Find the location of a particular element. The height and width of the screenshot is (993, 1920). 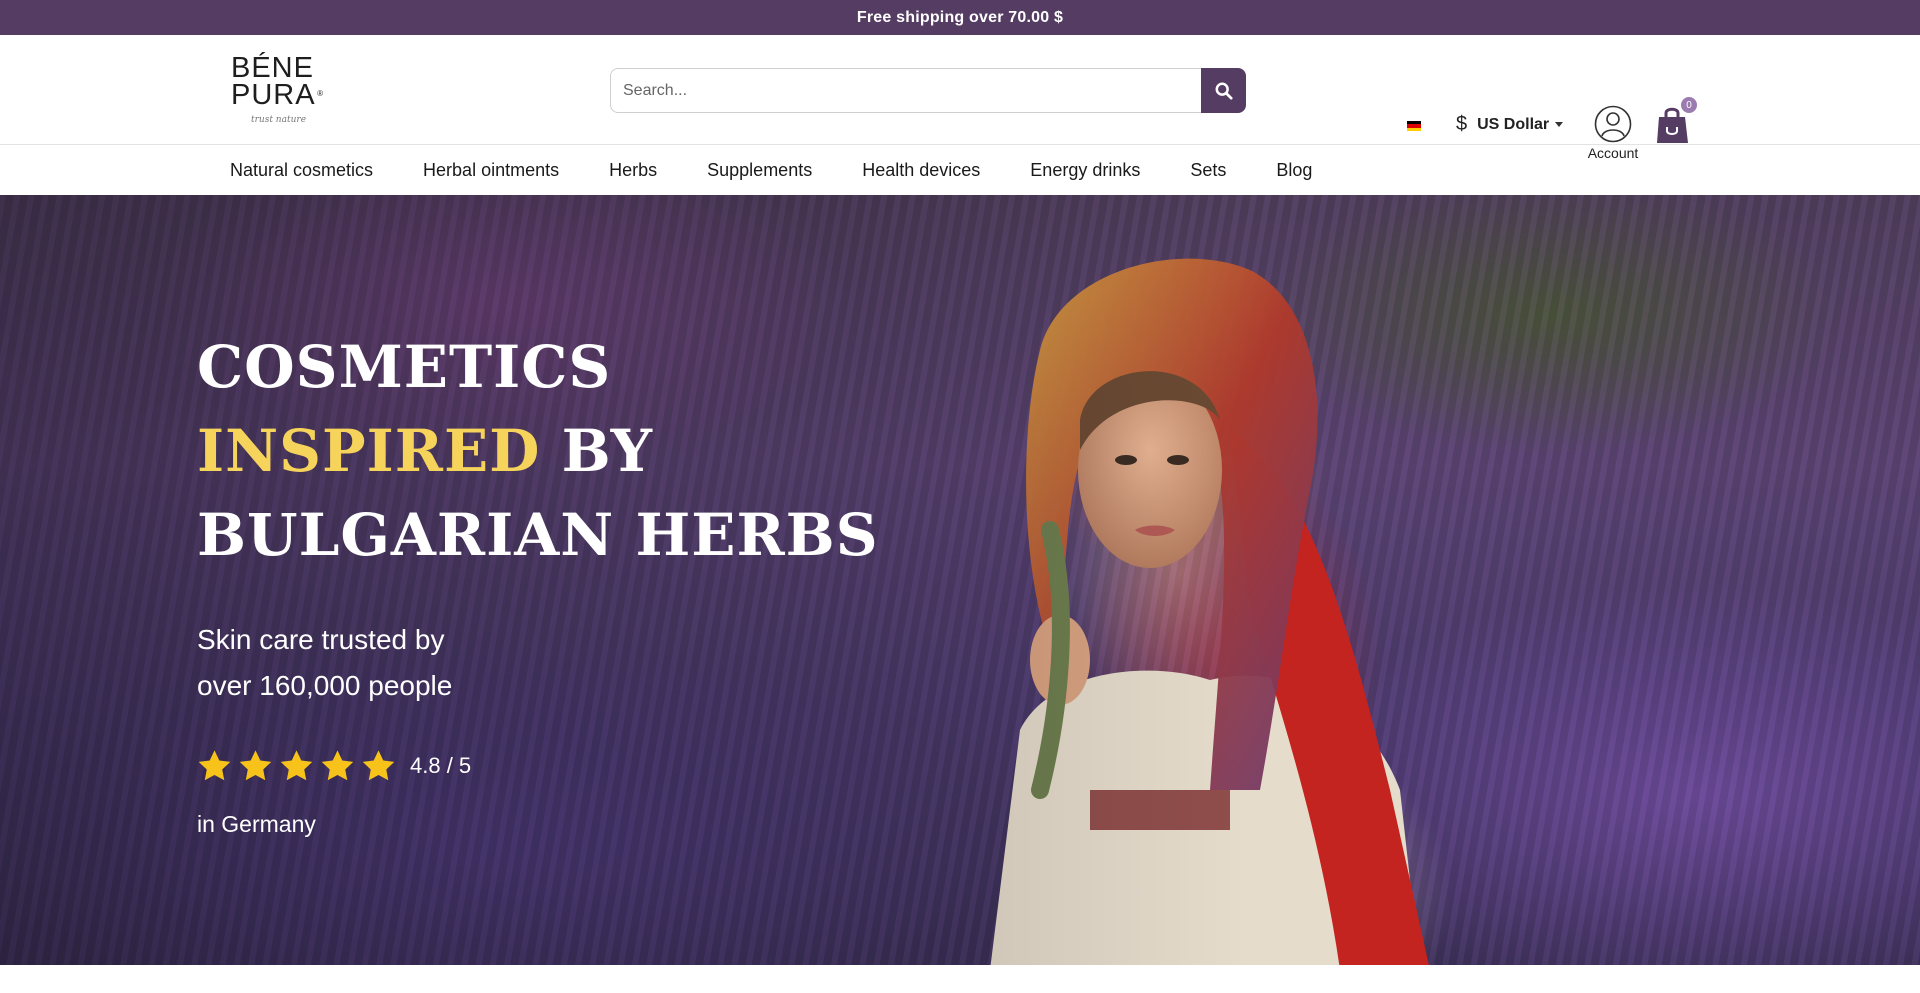

cart-count-badge: 0 is located at coordinates (1689, 105).